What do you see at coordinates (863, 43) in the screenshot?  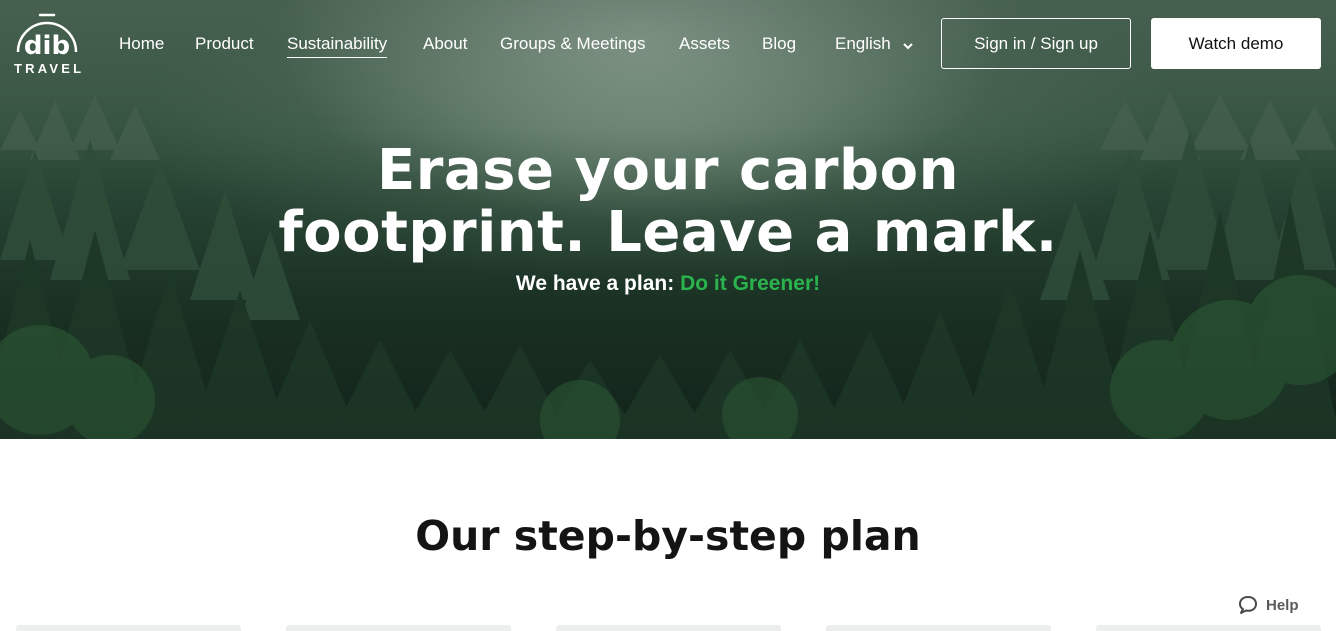 I see `language-label: English` at bounding box center [863, 43].